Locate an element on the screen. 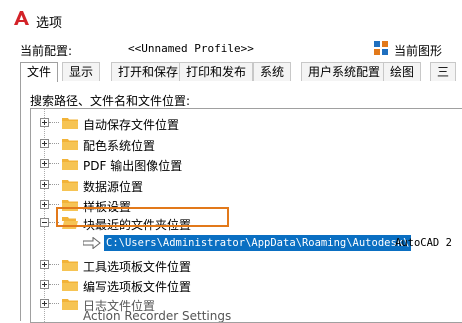  tab-display: 显示 is located at coordinates (81, 71).